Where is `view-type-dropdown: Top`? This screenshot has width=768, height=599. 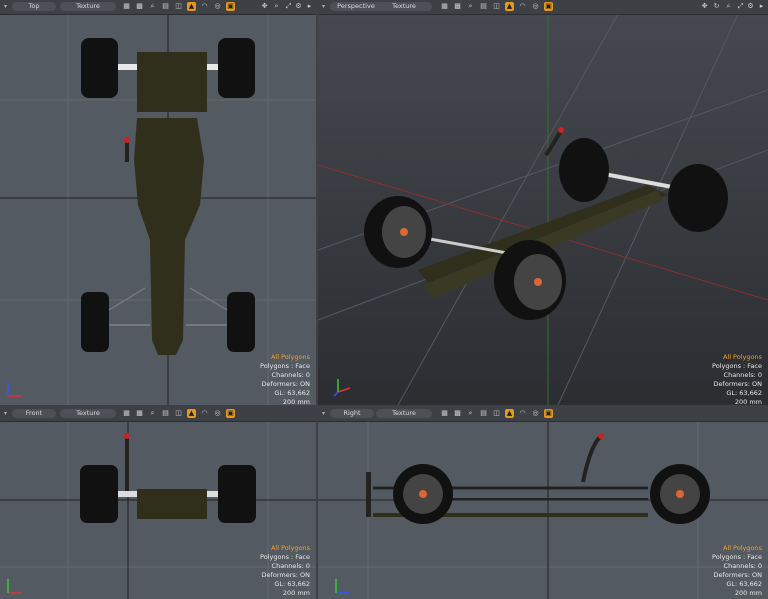
view-type-dropdown: Top is located at coordinates (34, 6).